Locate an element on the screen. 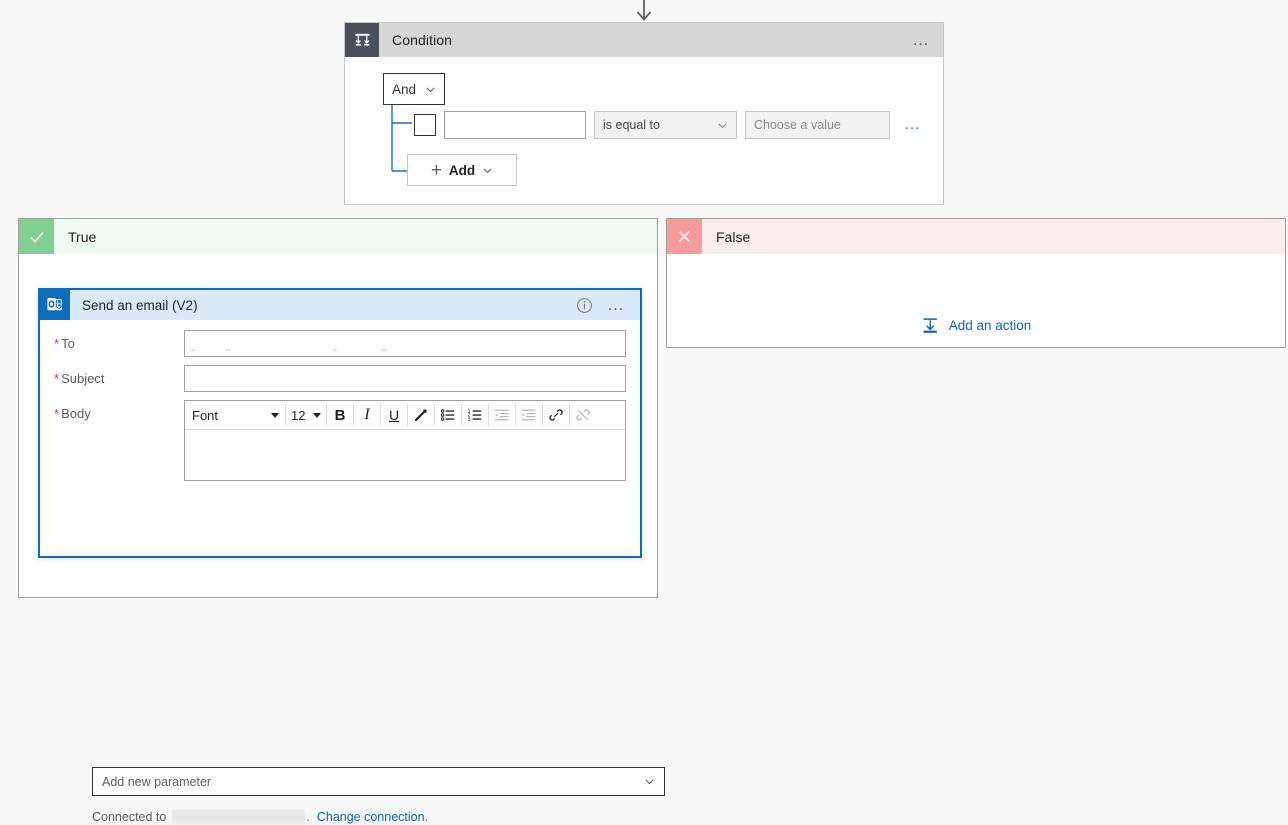  to-field-row: * To is located at coordinates (340, 343).